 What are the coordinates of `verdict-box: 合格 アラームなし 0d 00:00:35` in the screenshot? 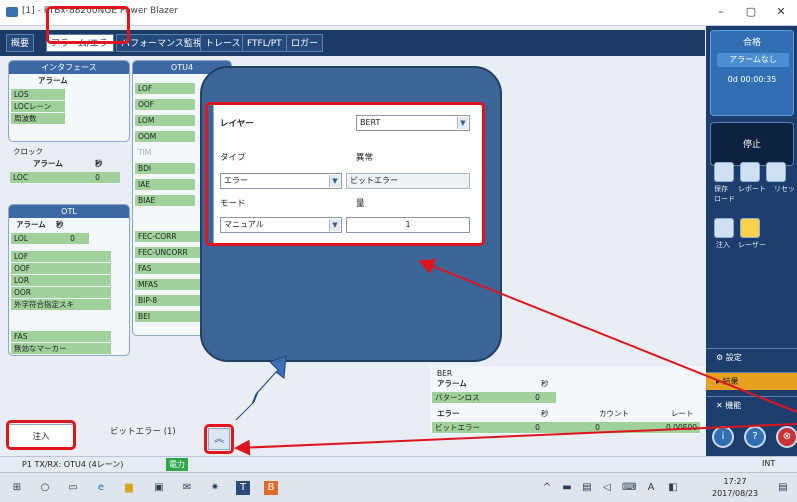 It's located at (752, 73).